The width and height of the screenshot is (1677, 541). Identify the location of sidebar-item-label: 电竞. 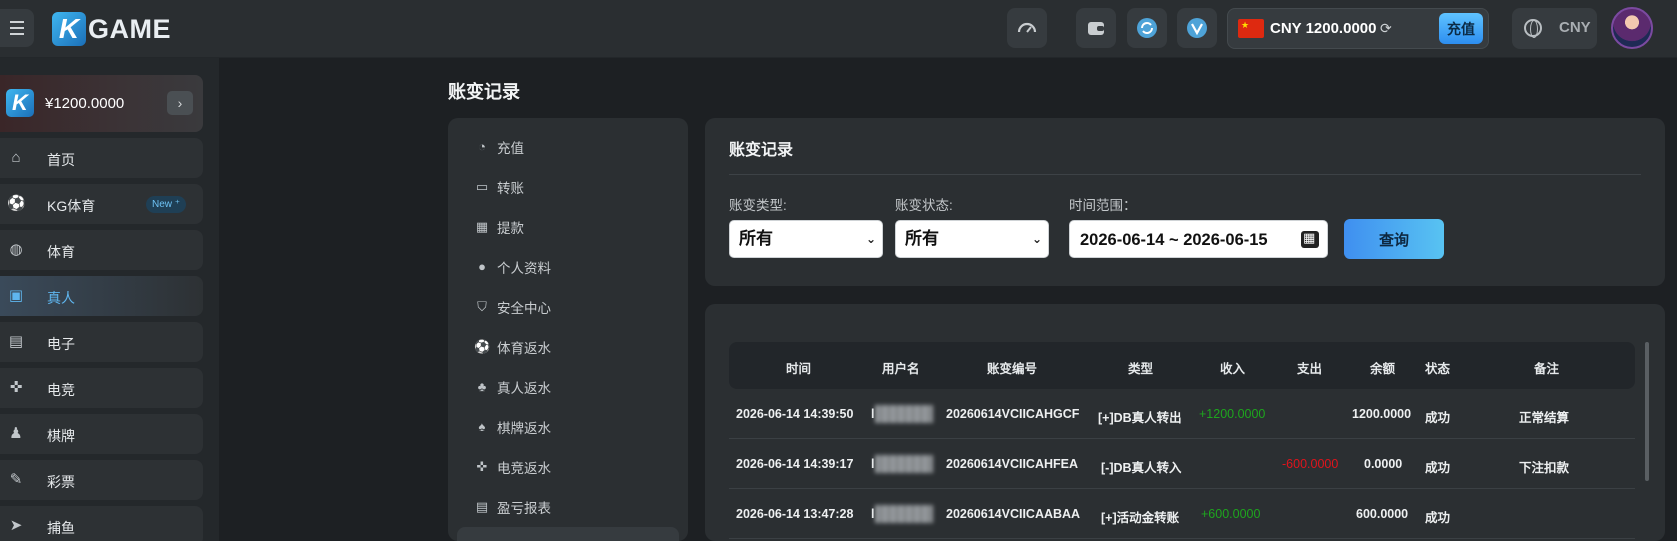
(61, 390).